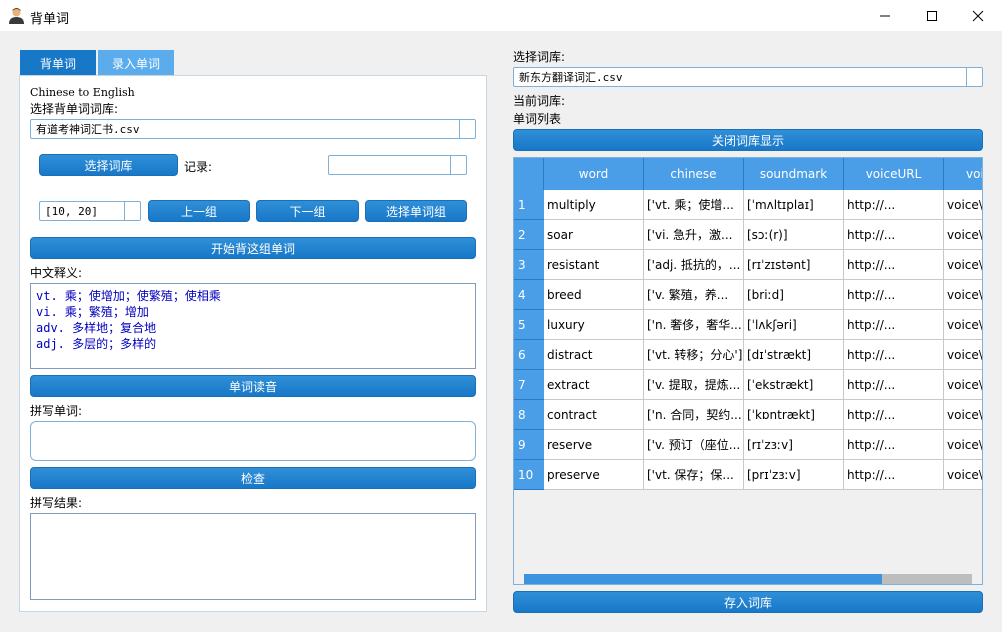  Describe the element at coordinates (58, 63) in the screenshot. I see `tab-memorize: 背单词` at that location.